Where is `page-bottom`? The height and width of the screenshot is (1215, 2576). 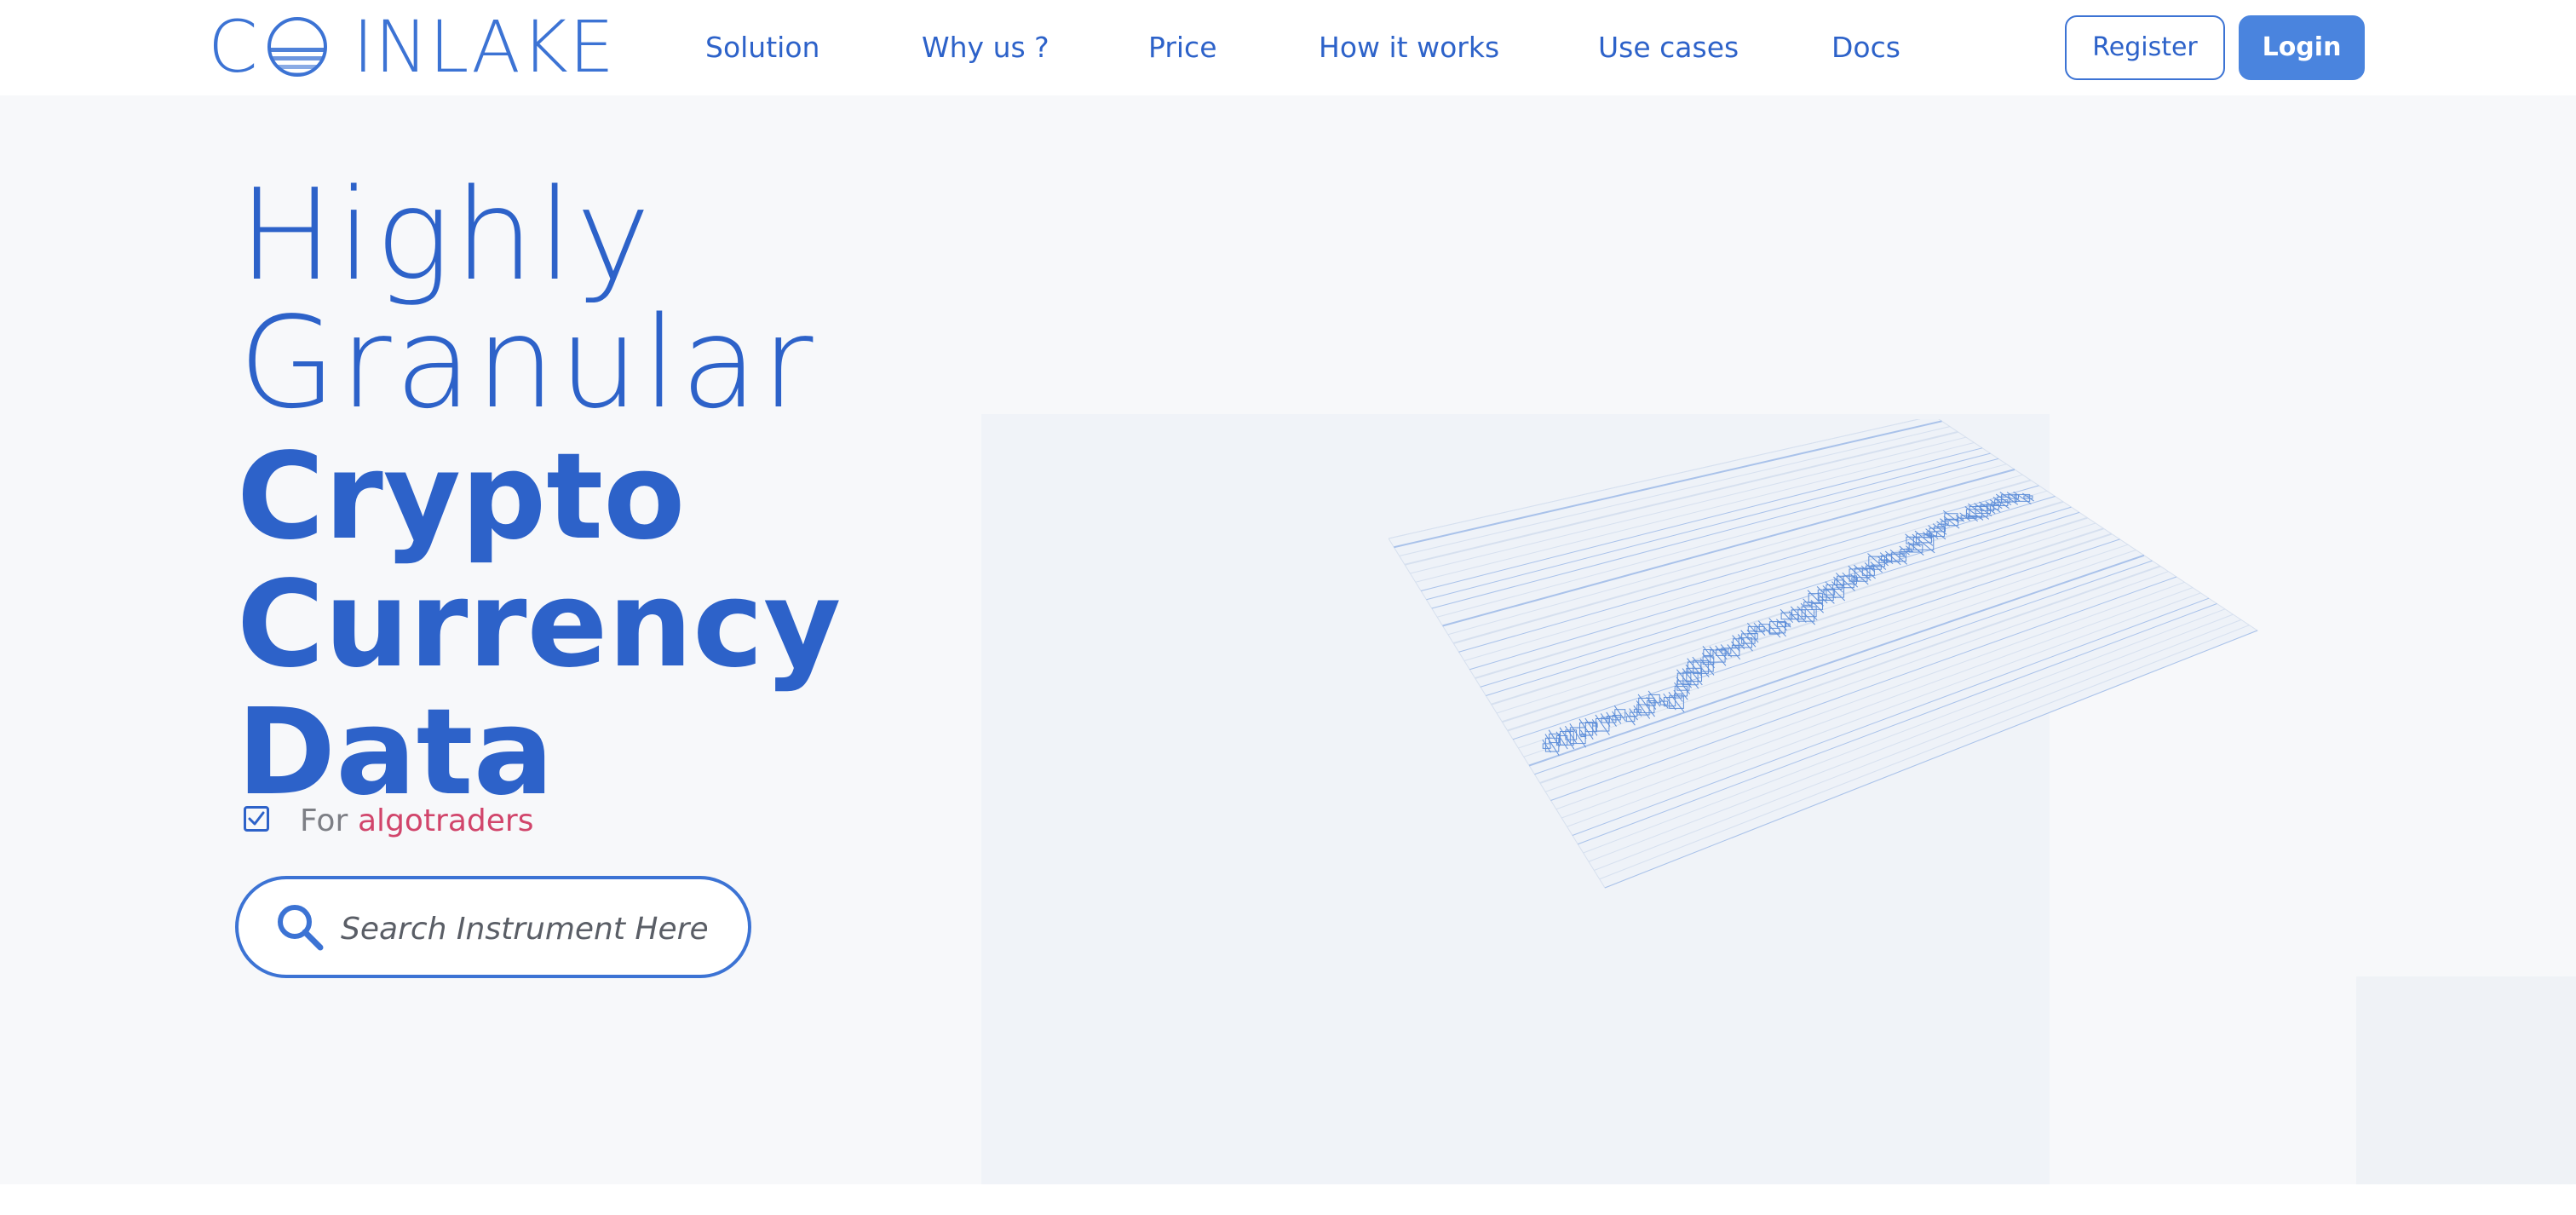
page-bottom is located at coordinates (1288, 1199).